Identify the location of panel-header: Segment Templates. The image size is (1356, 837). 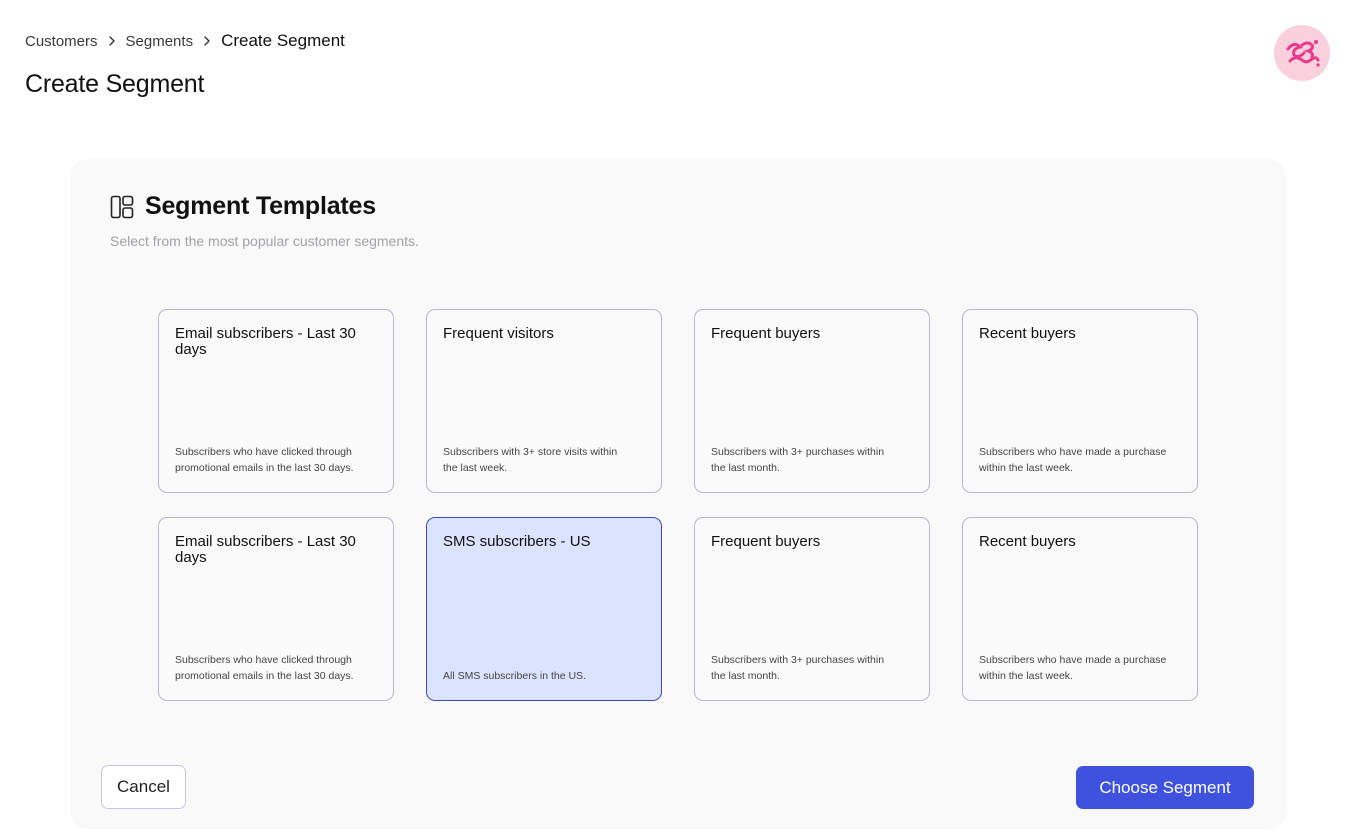
(243, 206).